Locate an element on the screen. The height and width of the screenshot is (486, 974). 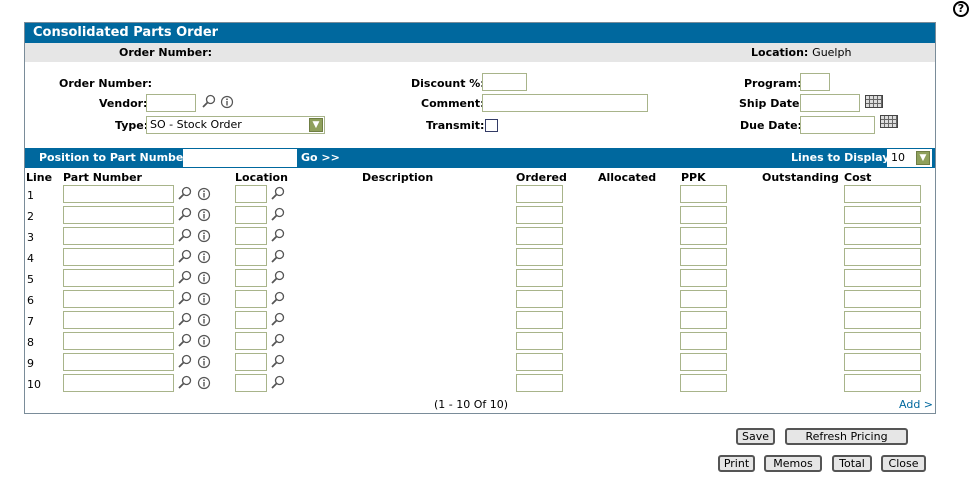
vendor-info-icon is located at coordinates (227, 102).